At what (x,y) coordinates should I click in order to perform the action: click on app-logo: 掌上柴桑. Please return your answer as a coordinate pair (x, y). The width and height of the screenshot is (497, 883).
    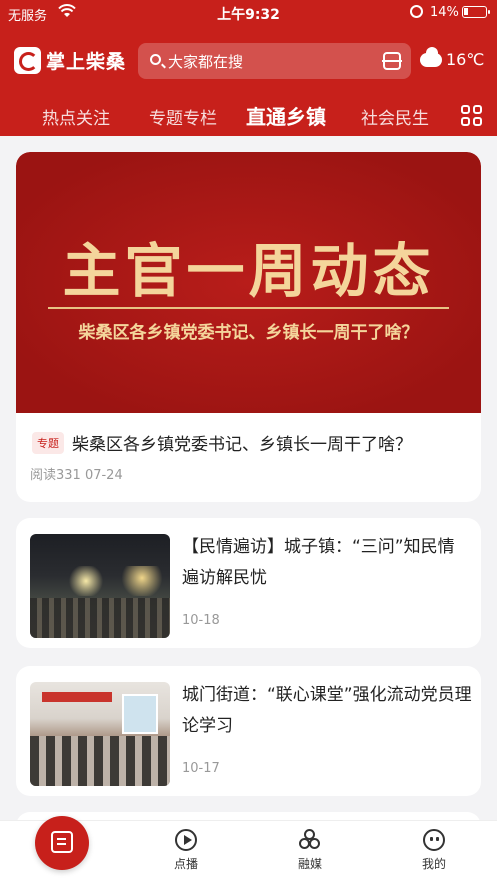
    Looking at the image, I should click on (70, 60).